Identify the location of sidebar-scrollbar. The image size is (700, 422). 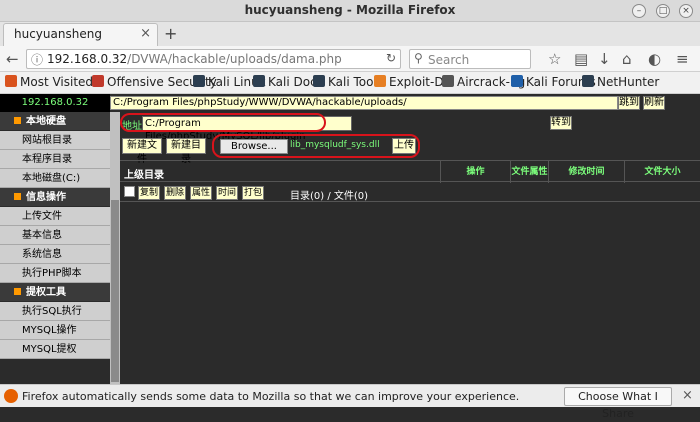
(115, 248).